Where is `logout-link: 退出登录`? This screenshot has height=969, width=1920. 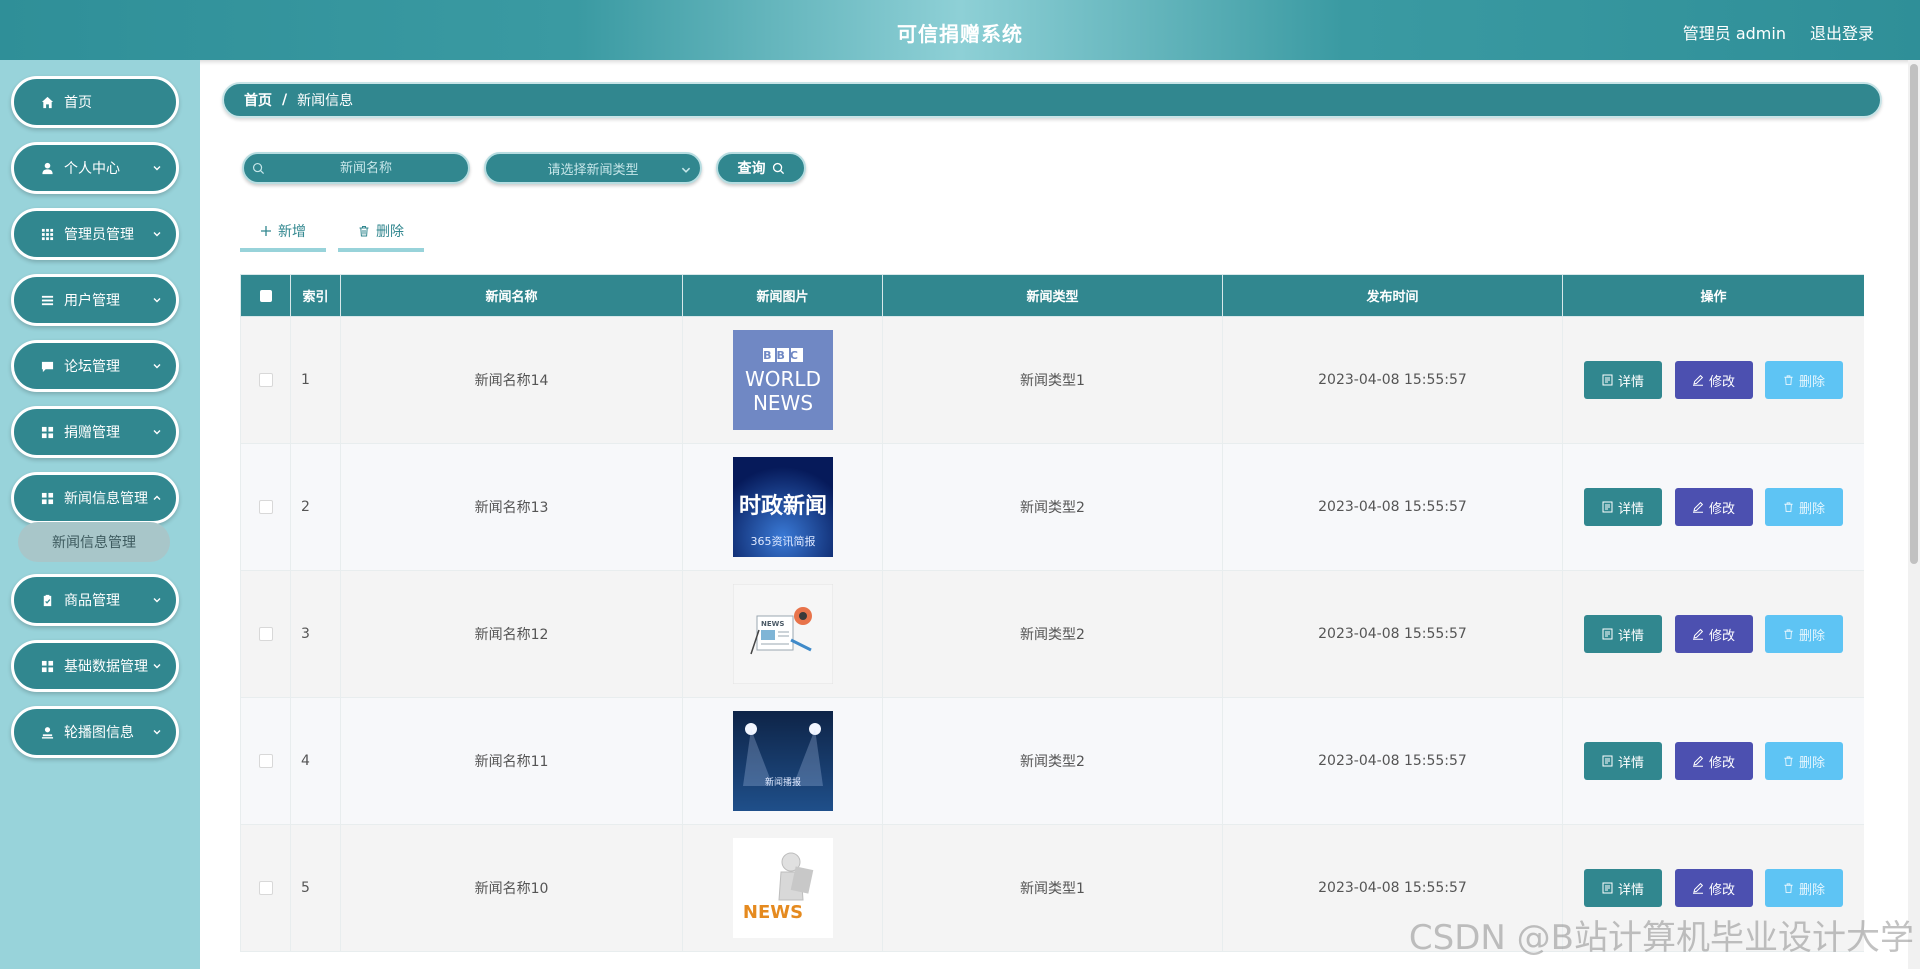
logout-link: 退出登录 is located at coordinates (1842, 32).